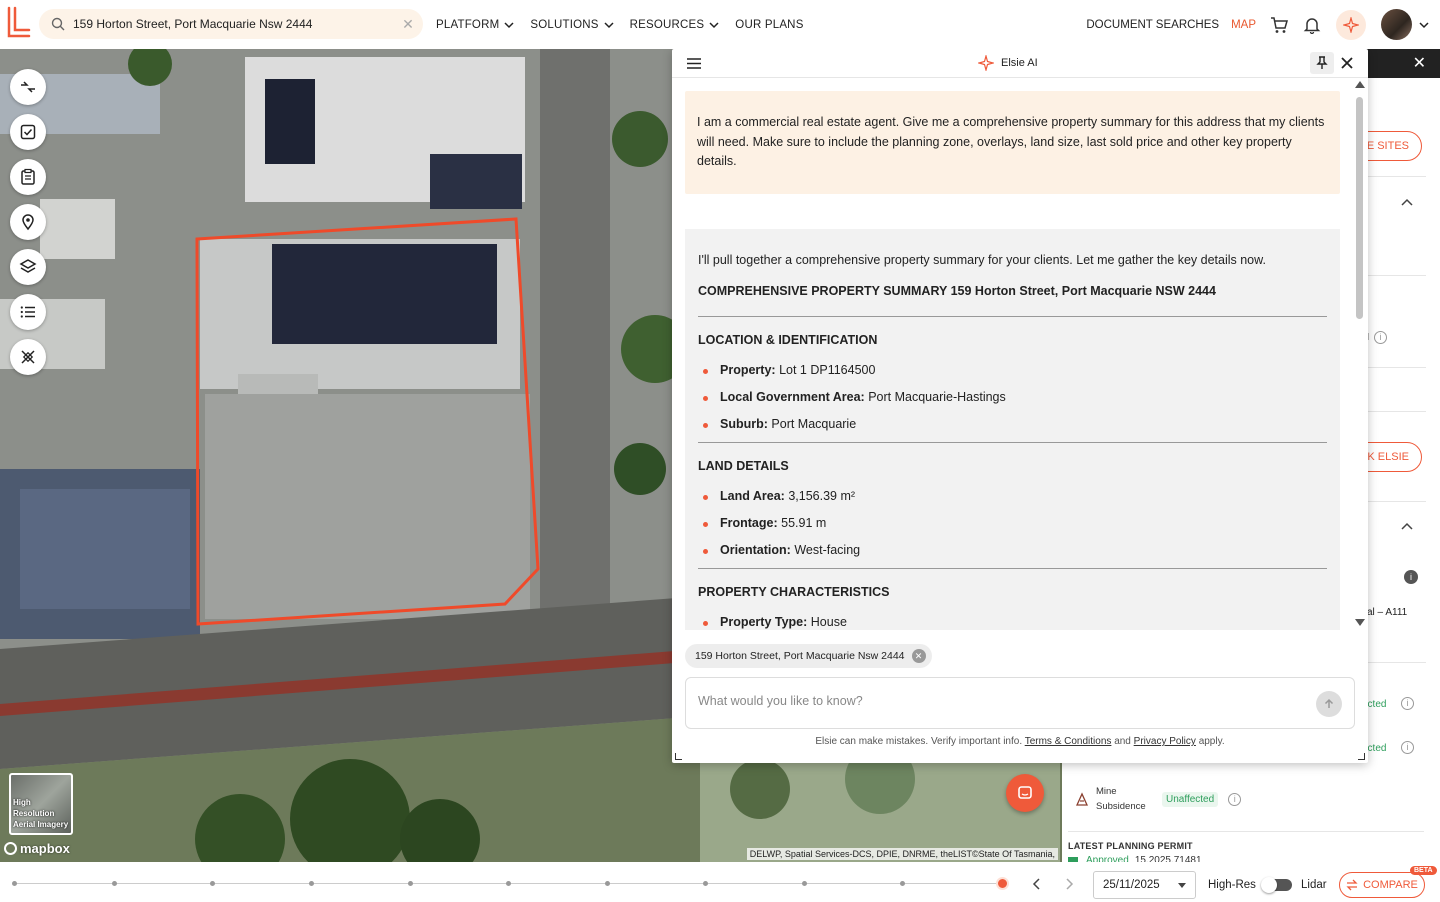 The height and width of the screenshot is (902, 1440). What do you see at coordinates (1182, 885) in the screenshot?
I see `caret-down-icon` at bounding box center [1182, 885].